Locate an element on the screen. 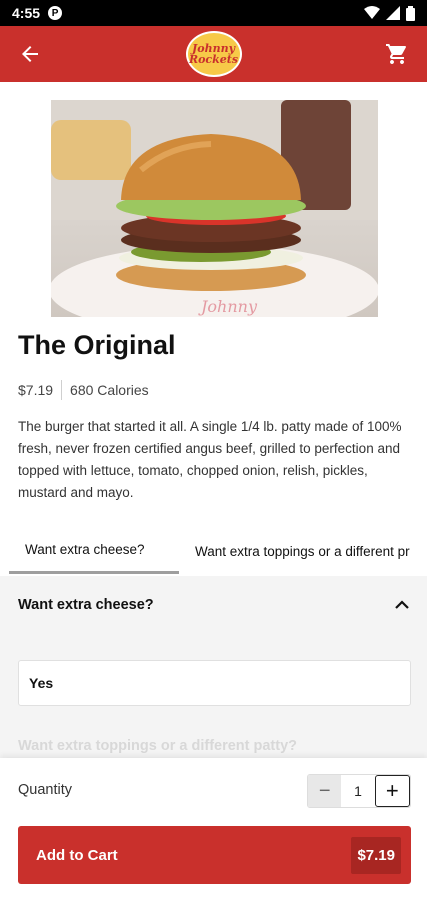  section-title: Want extra cheese? is located at coordinates (86, 605).